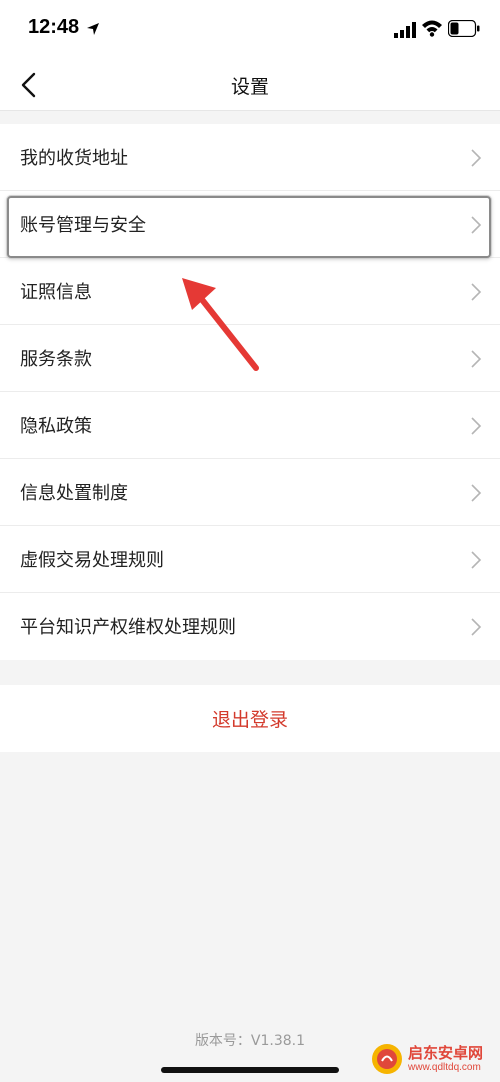  What do you see at coordinates (464, 28) in the screenshot?
I see `battery-icon` at bounding box center [464, 28].